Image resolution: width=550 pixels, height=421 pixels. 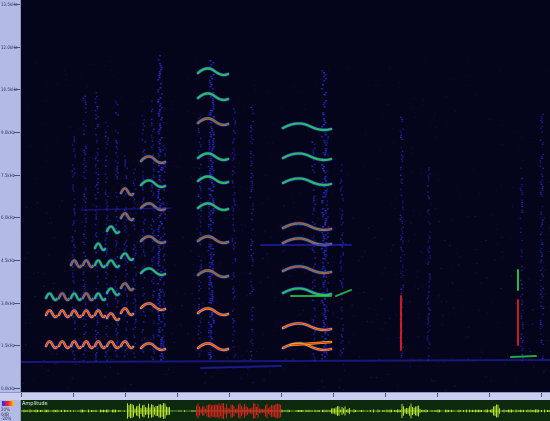 What do you see at coordinates (10, 410) in the screenshot?
I see `amplitude-scale: 20% 0dB -20%` at bounding box center [10, 410].